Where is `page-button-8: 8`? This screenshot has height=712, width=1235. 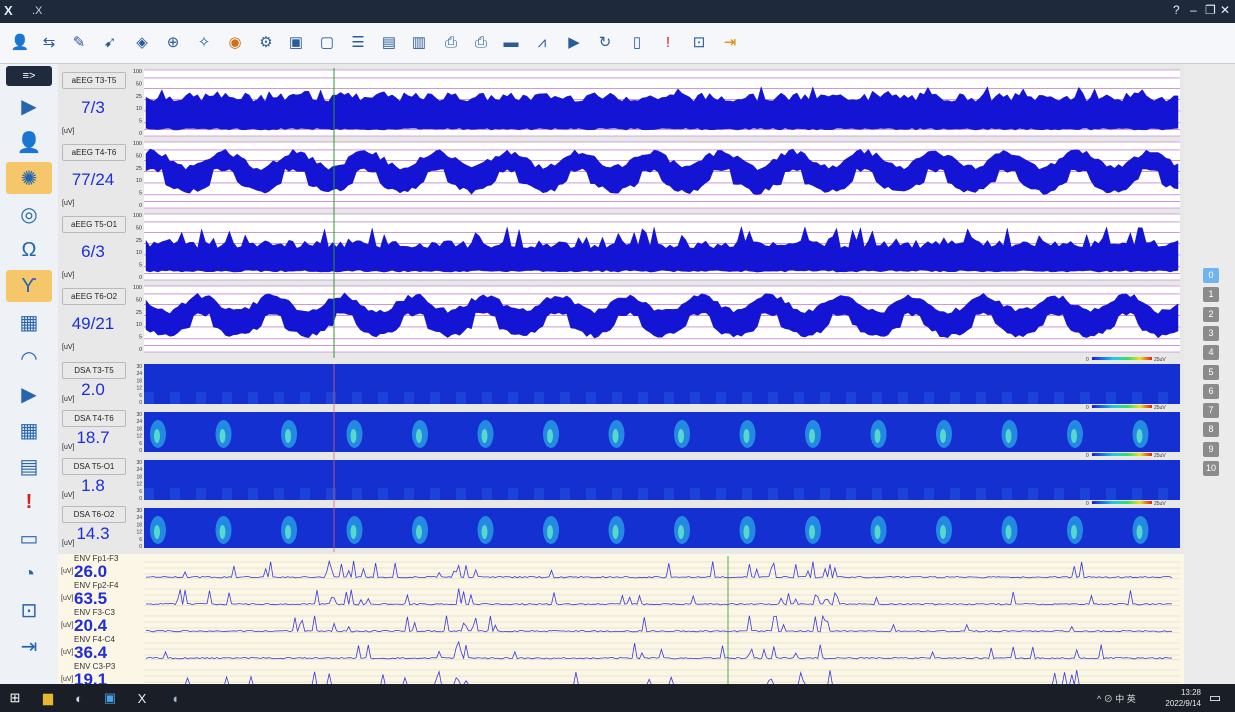 page-button-8: 8 is located at coordinates (1211, 430).